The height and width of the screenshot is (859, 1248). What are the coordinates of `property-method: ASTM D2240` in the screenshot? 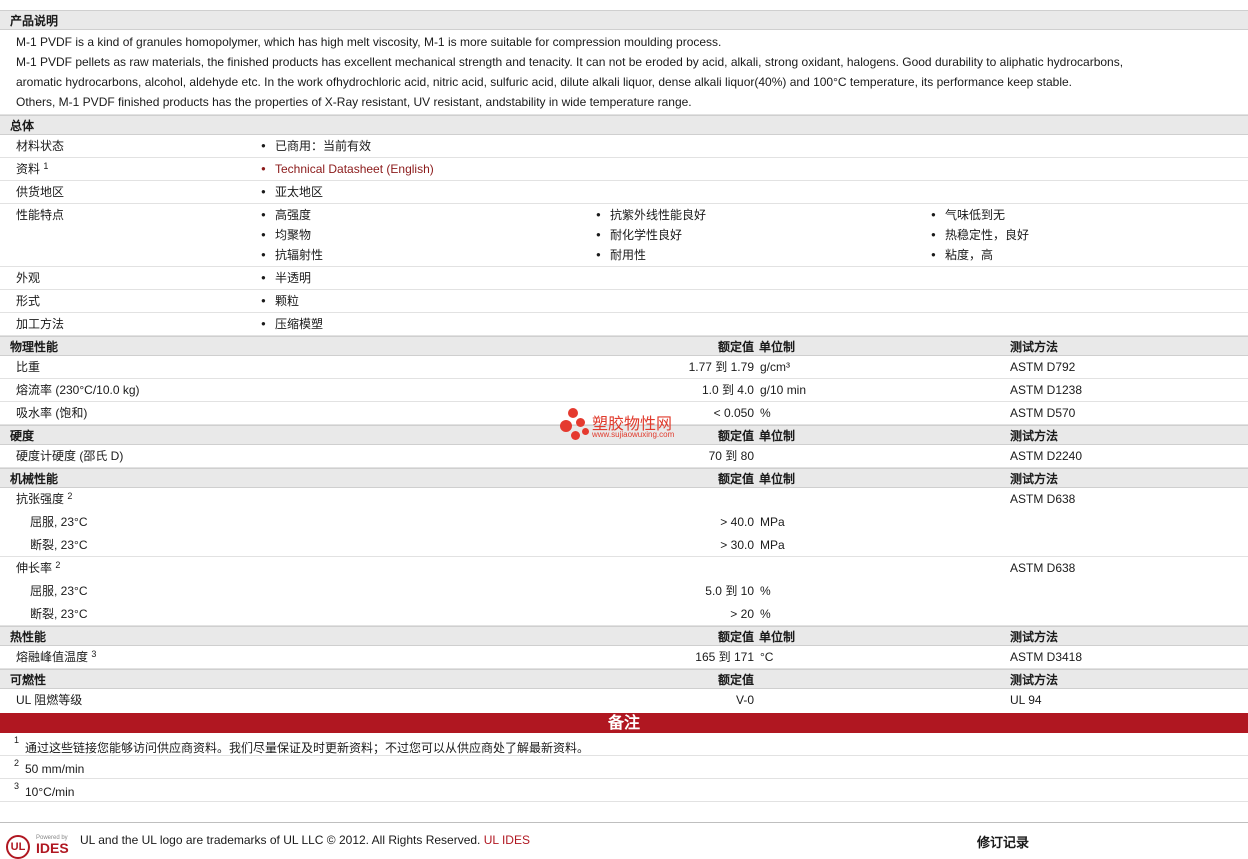 It's located at (1046, 456).